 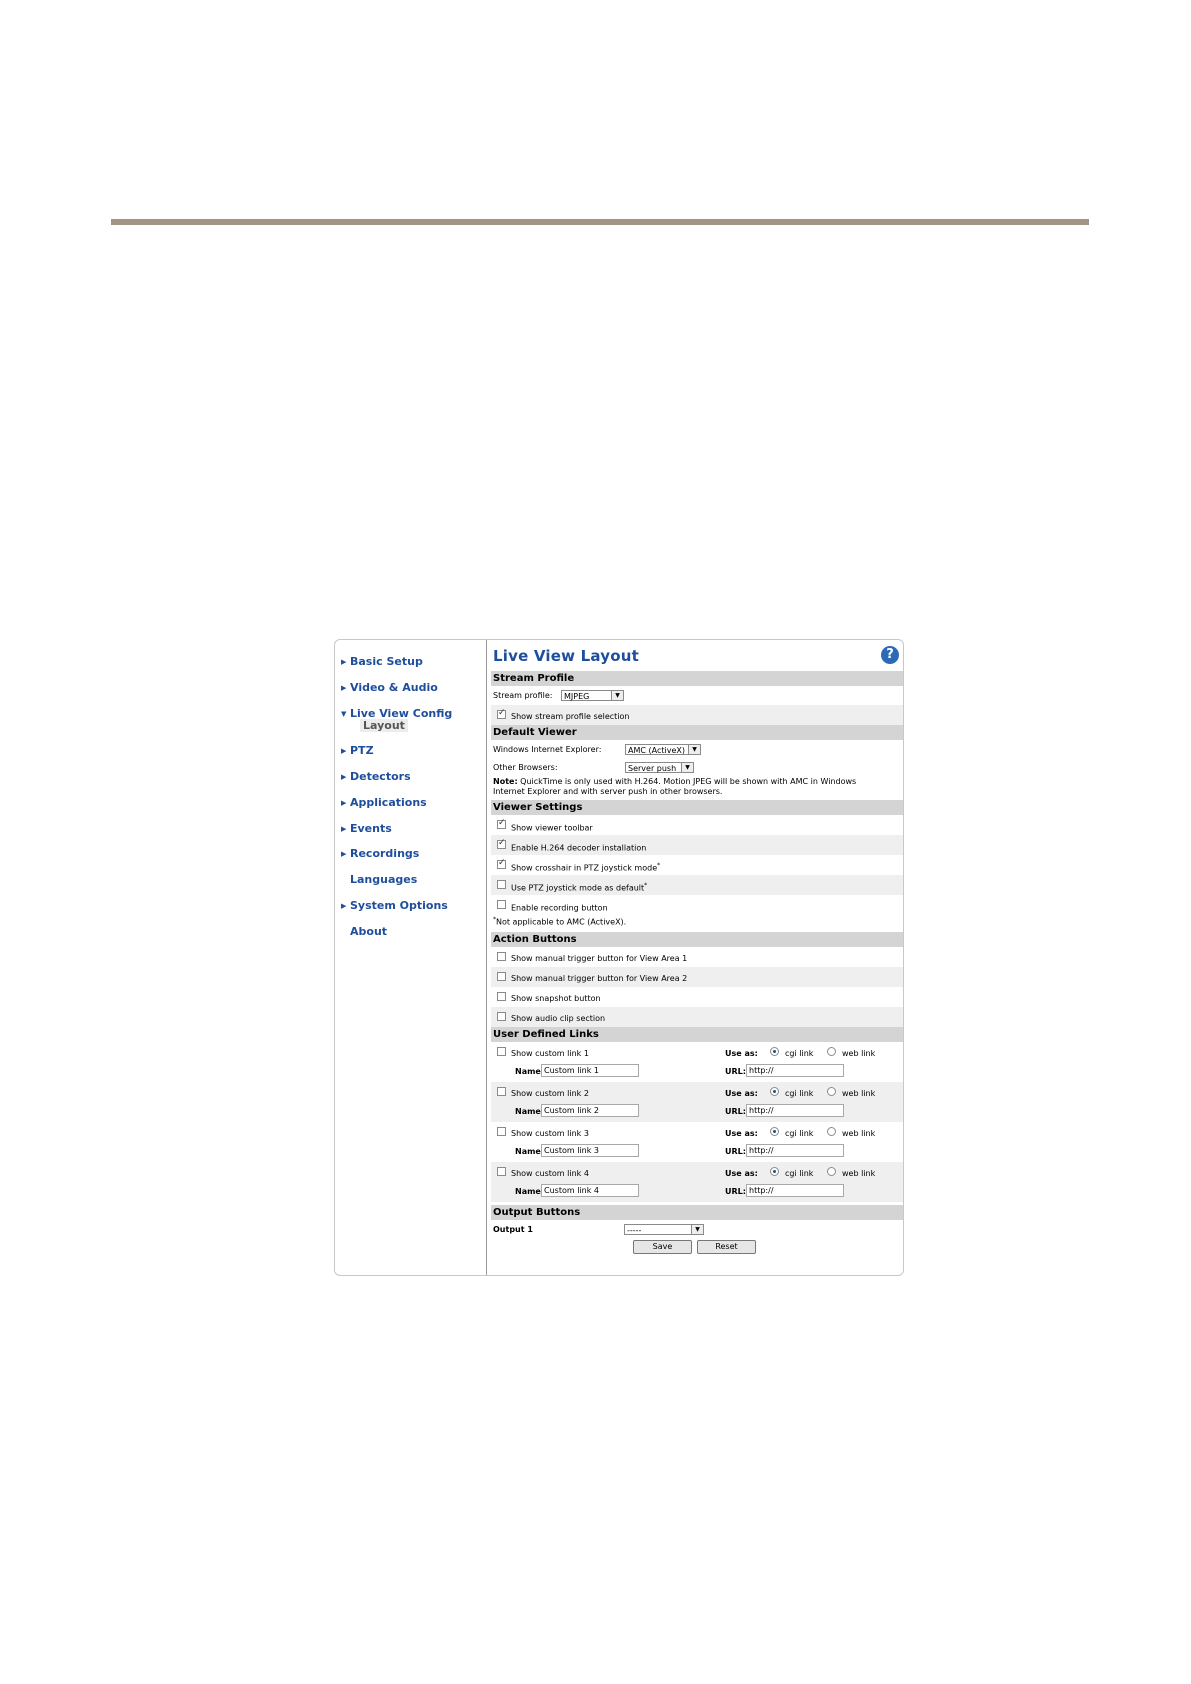 I want to click on reset-button: Reset, so click(x=726, y=1247).